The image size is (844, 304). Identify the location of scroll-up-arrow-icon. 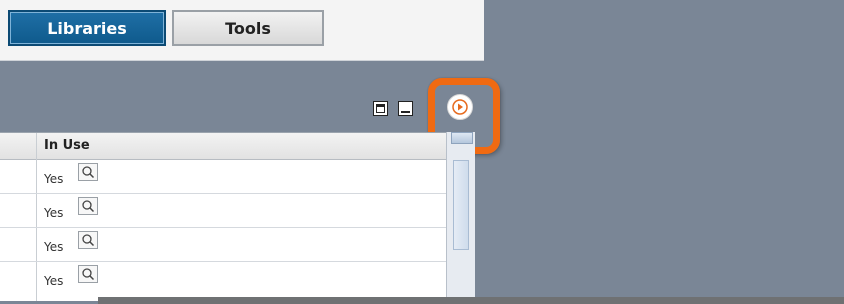
(462, 138).